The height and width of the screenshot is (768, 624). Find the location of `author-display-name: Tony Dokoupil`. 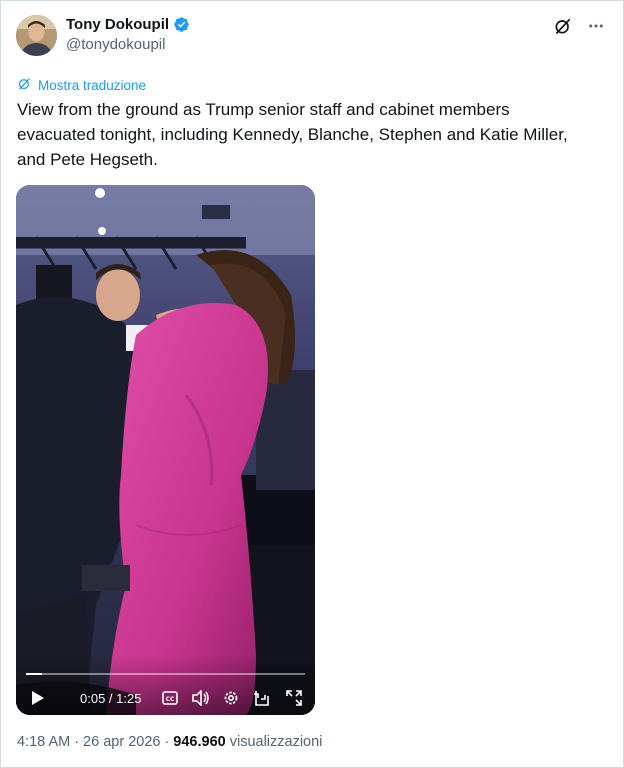

author-display-name: Tony Dokoupil is located at coordinates (117, 24).